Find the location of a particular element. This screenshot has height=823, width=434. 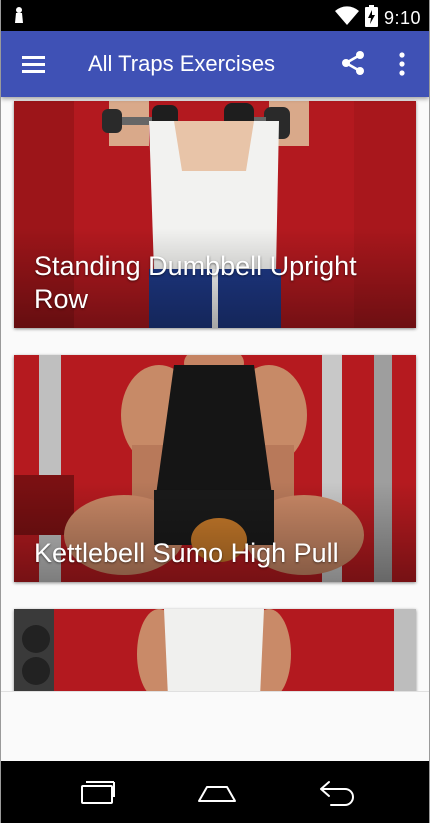

home-icon is located at coordinates (217, 792).